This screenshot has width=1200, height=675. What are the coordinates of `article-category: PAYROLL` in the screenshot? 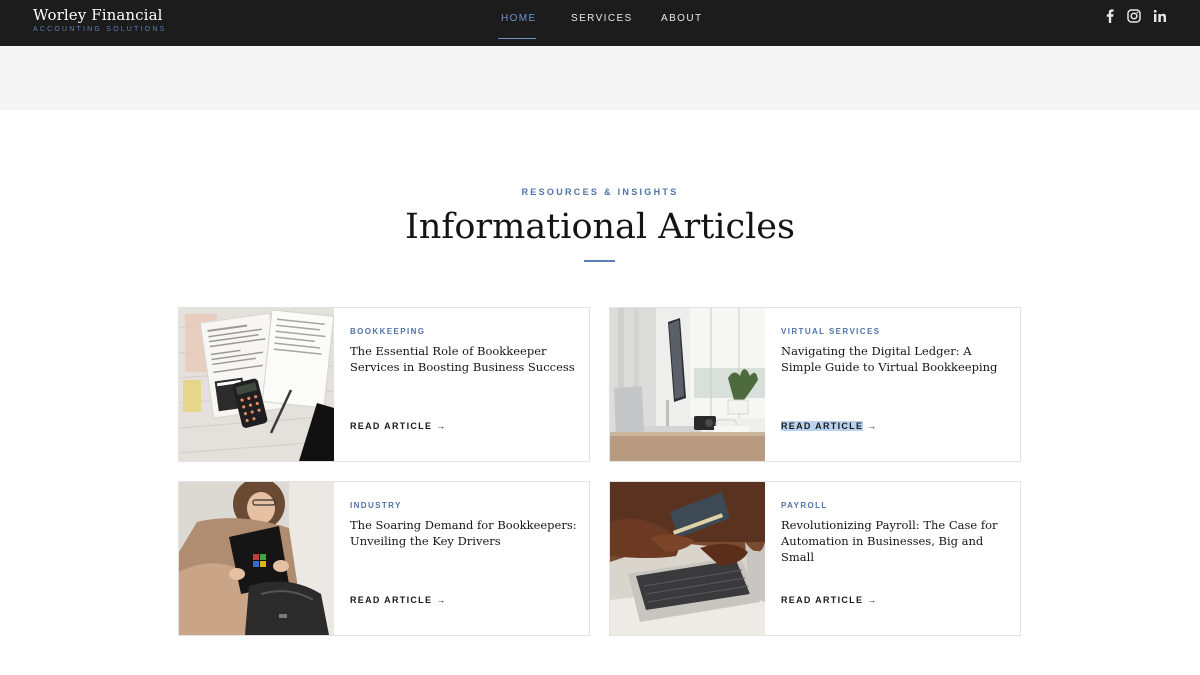 It's located at (804, 505).